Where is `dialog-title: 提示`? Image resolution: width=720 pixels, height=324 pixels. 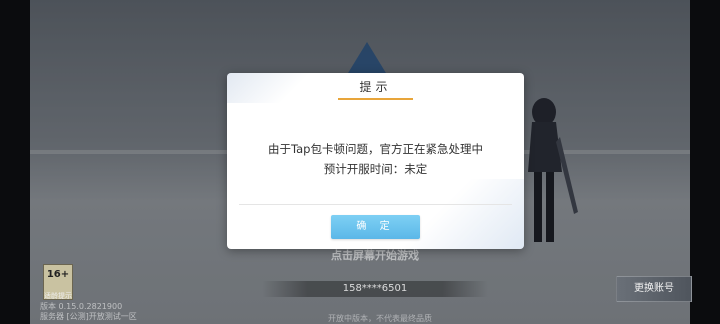 dialog-title: 提示 is located at coordinates (375, 87).